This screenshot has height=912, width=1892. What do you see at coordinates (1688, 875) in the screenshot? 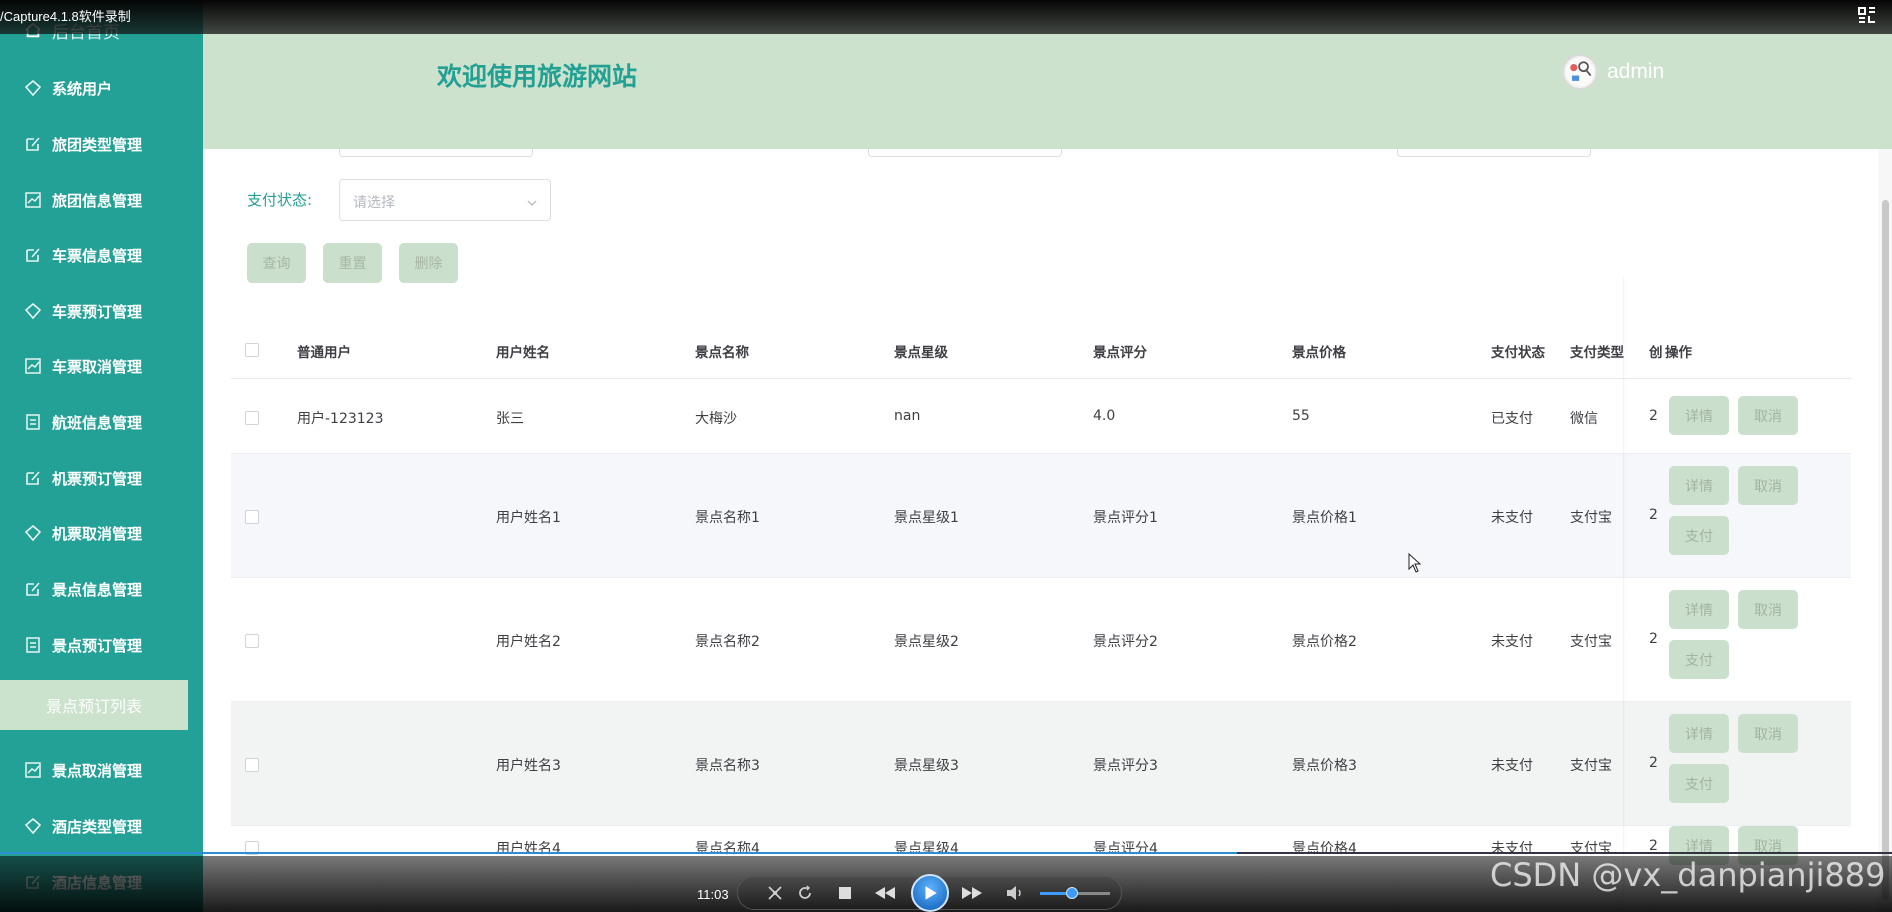
I see `watermark: CSDN @vx_danpianji889` at bounding box center [1688, 875].